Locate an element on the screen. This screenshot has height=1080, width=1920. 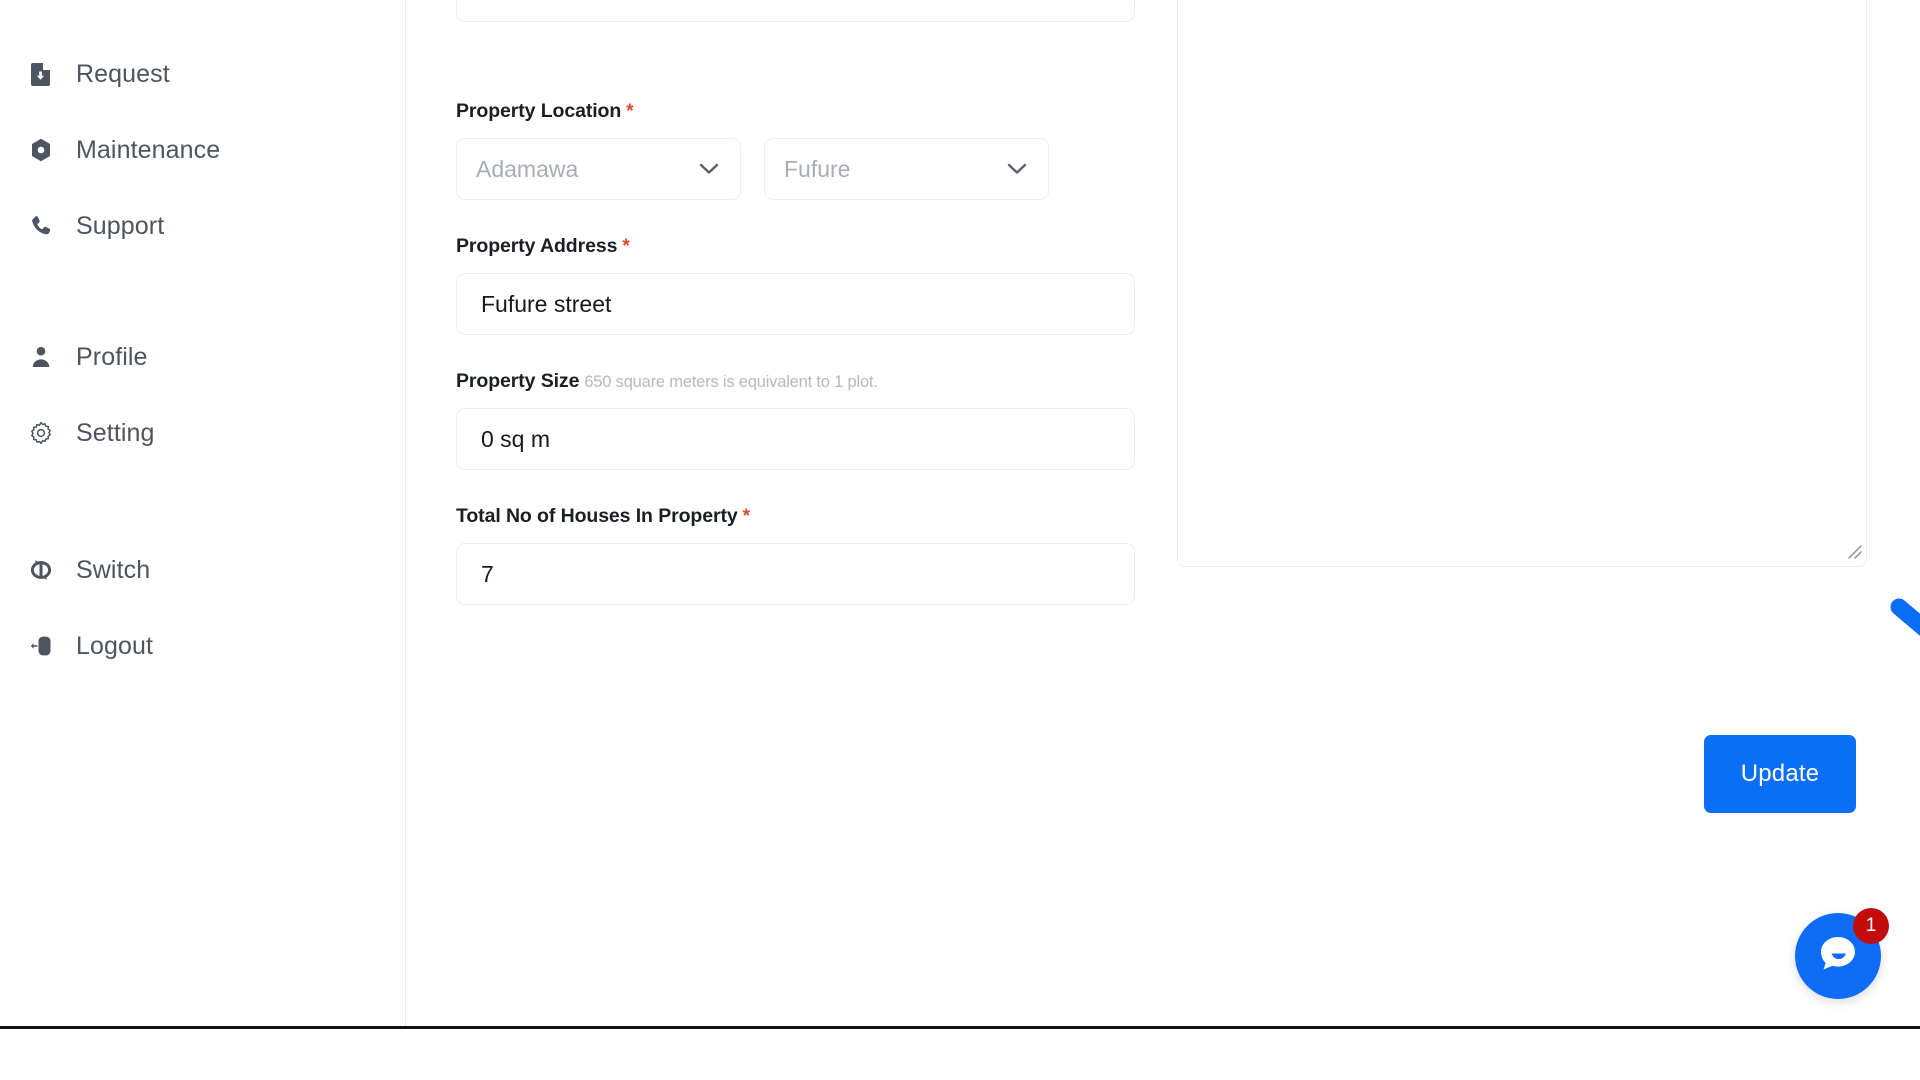
area-select: Fufure is located at coordinates (906, 169).